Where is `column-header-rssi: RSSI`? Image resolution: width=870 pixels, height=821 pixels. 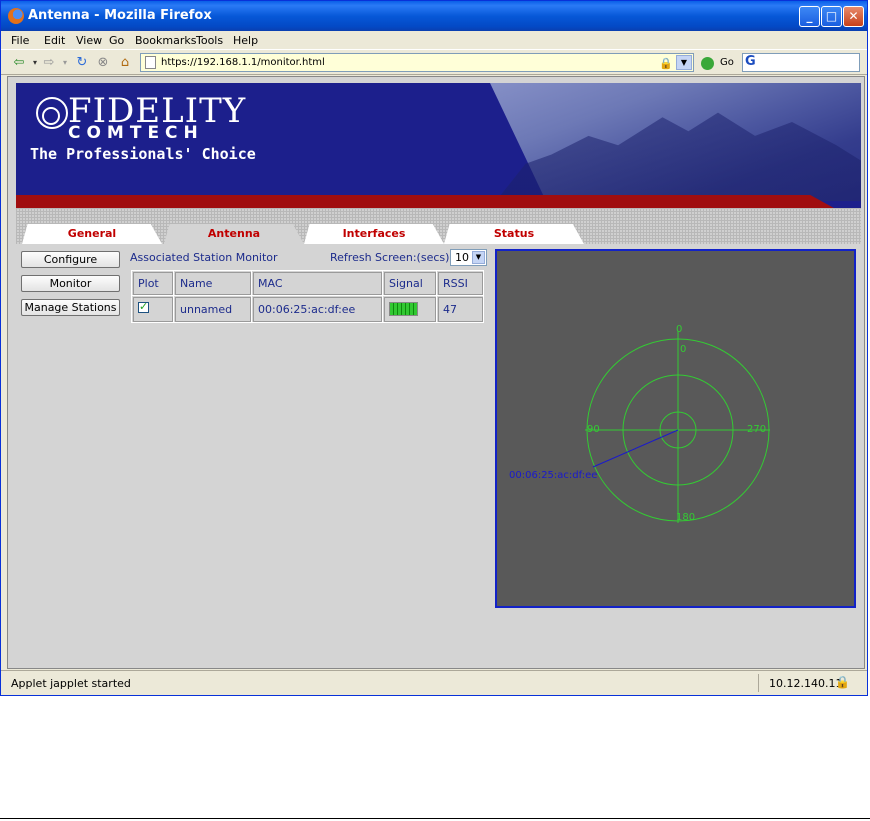 column-header-rssi: RSSI is located at coordinates (460, 283).